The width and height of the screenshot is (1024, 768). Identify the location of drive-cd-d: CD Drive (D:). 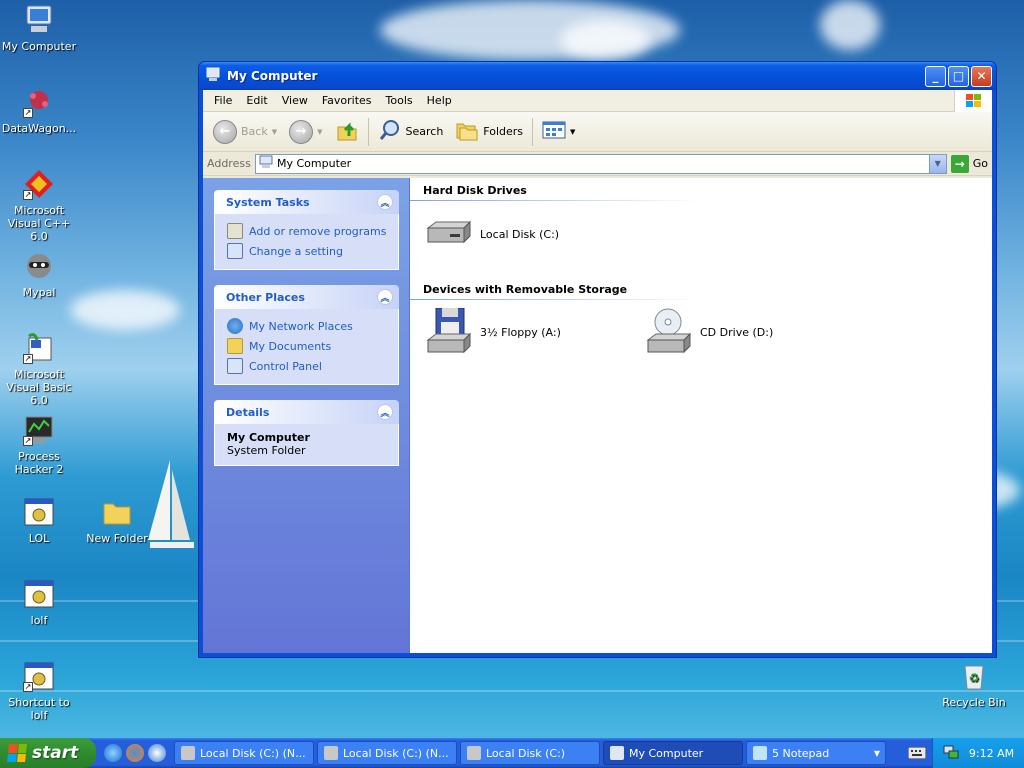
(708, 332).